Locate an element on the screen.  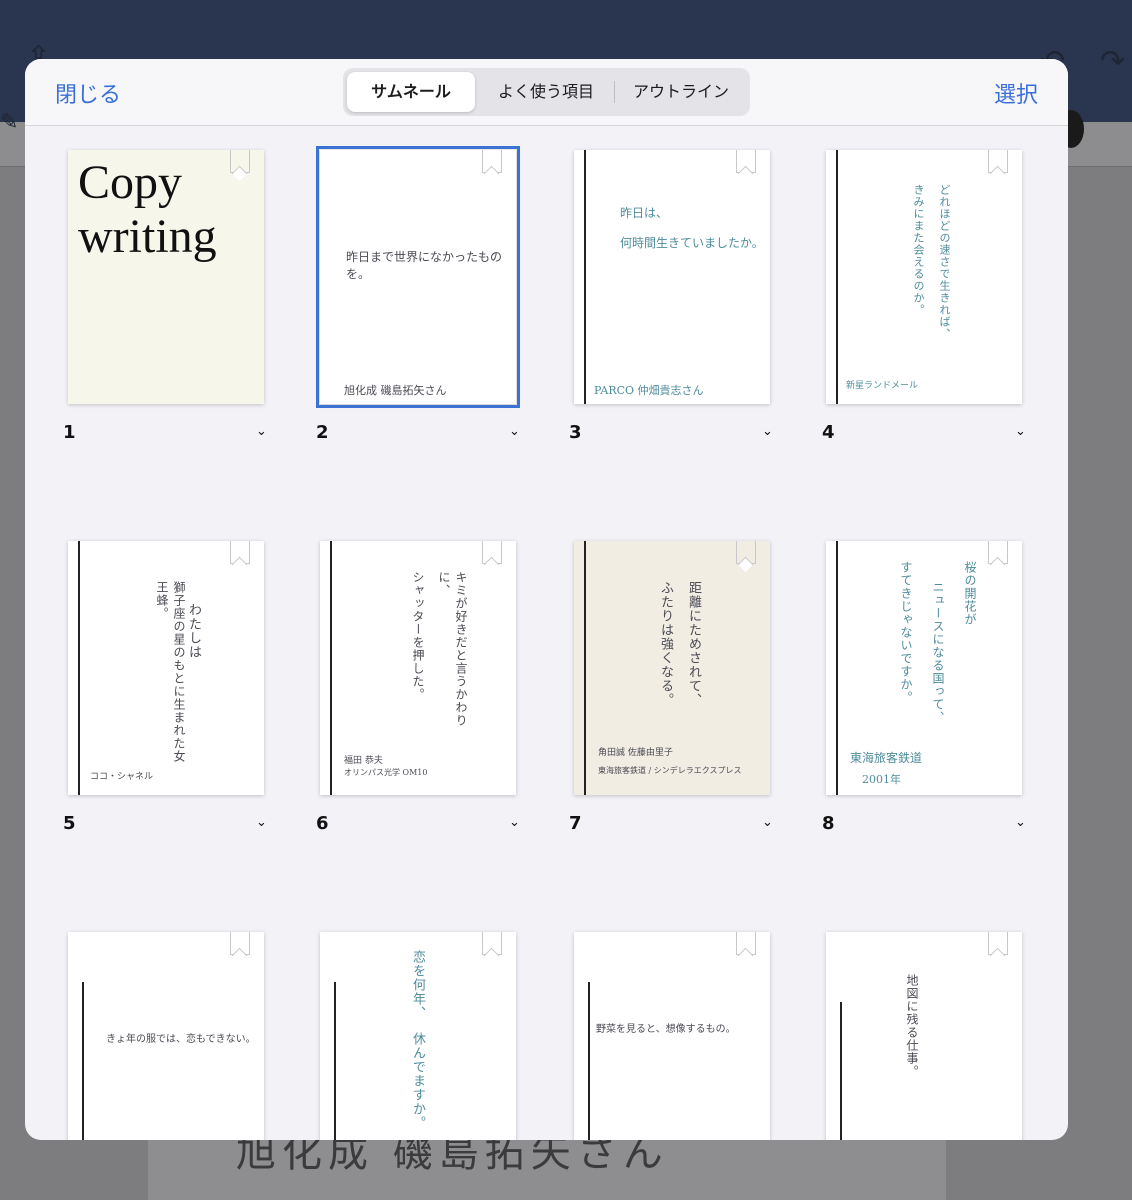
page-thumbnail-10: 恋を何年、 休んでますか。 is located at coordinates (418, 1036).